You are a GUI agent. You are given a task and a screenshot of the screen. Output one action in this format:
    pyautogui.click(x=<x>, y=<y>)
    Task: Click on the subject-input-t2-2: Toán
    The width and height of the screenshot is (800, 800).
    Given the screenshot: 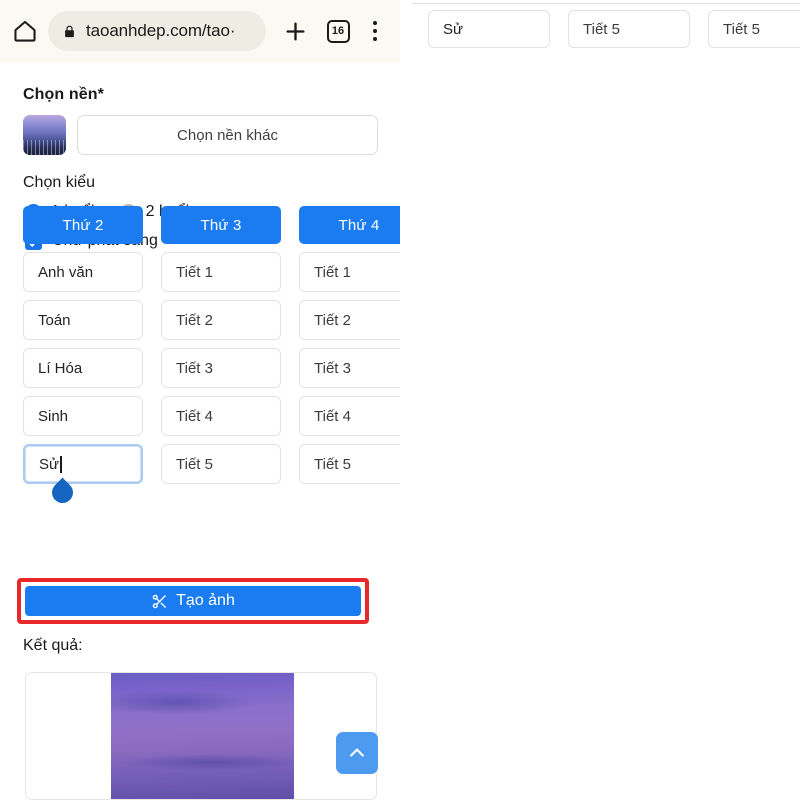 What is the action you would take?
    pyautogui.click(x=83, y=320)
    